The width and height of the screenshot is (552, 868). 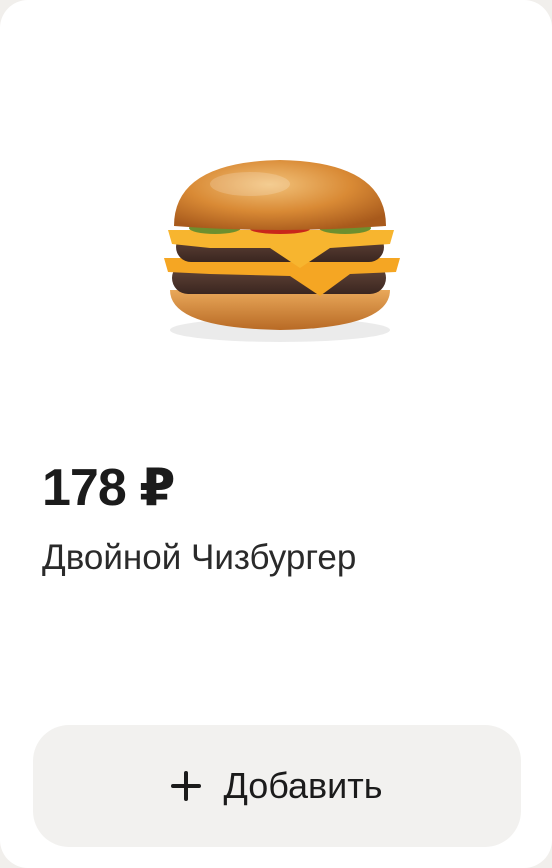 I want to click on product-price: 178 ₽, so click(x=108, y=488).